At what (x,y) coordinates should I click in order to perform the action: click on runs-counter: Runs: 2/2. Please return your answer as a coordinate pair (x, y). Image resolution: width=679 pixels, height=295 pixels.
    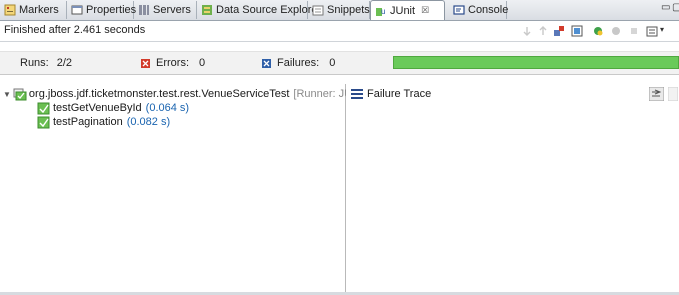
    Looking at the image, I should click on (46, 63).